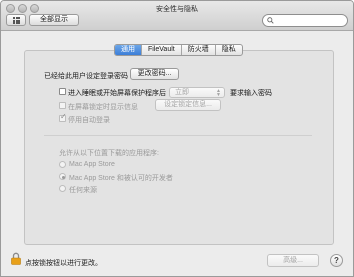 The width and height of the screenshot is (354, 277). Describe the element at coordinates (109, 153) in the screenshot. I see `downloads-heading: 允许从以下位置下载的应用程序:` at that location.